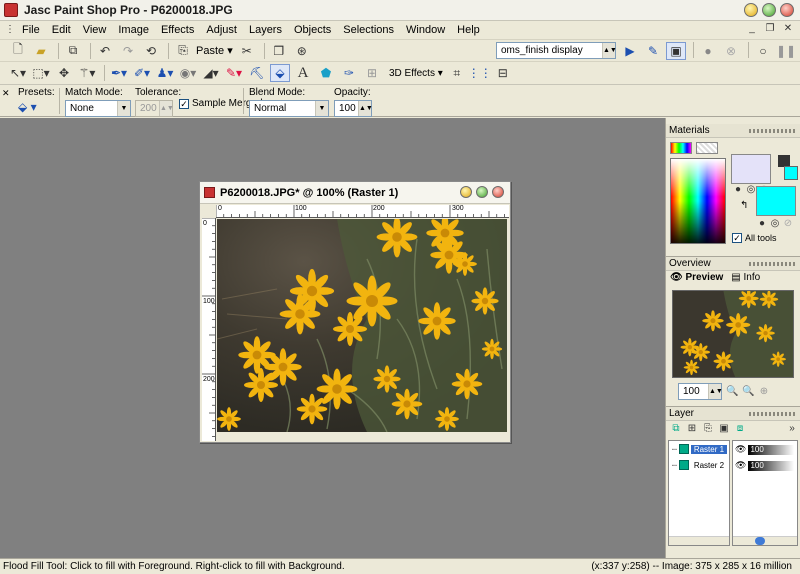 The width and height of the screenshot is (800, 574). What do you see at coordinates (760, 541) in the screenshot?
I see `scrollbar-thumb` at bounding box center [760, 541].